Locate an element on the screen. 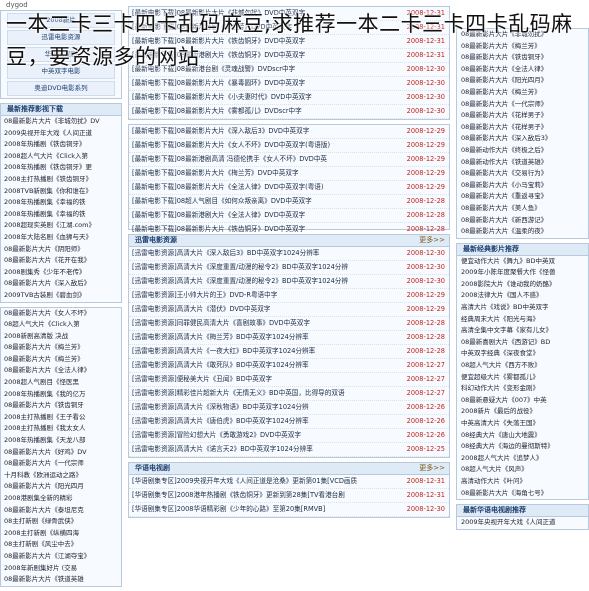 The image size is (589, 591). list-item: 2008超人气大片《Click入第 is located at coordinates (61, 157).